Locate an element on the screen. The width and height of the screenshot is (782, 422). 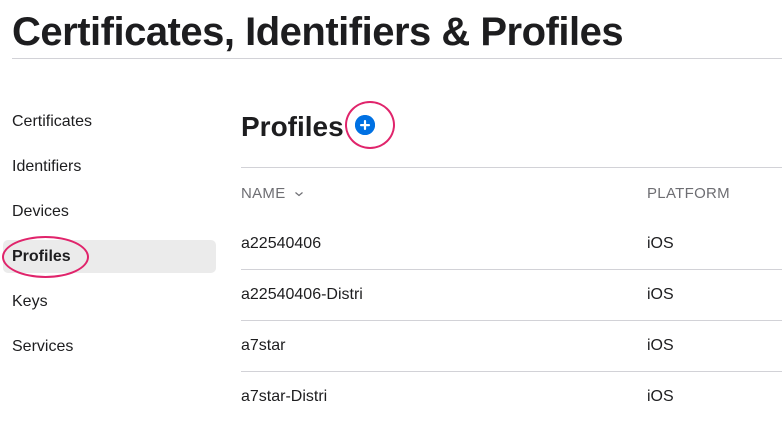
sidebar-item-keys: Keys is located at coordinates (108, 301).